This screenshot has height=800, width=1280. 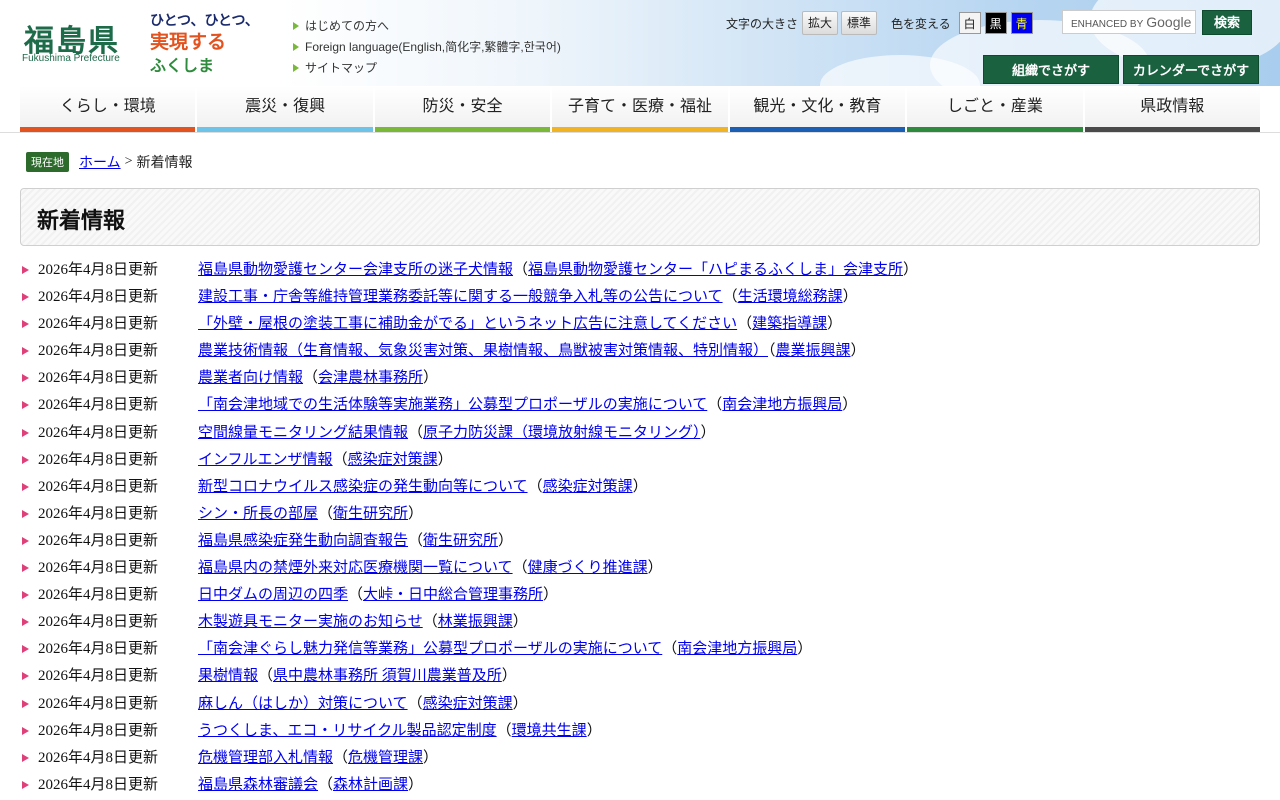 What do you see at coordinates (588, 568) in the screenshot?
I see `news-dept-link: 健康づくり推進課` at bounding box center [588, 568].